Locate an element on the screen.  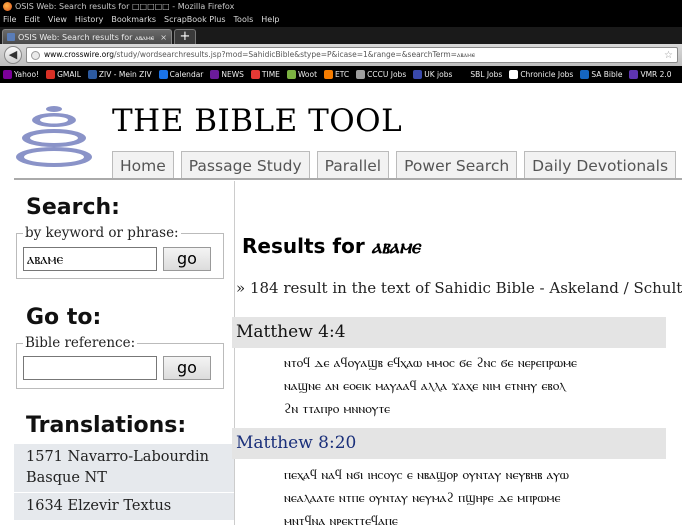
bookmark-label: Yahoo! is located at coordinates (27, 74).